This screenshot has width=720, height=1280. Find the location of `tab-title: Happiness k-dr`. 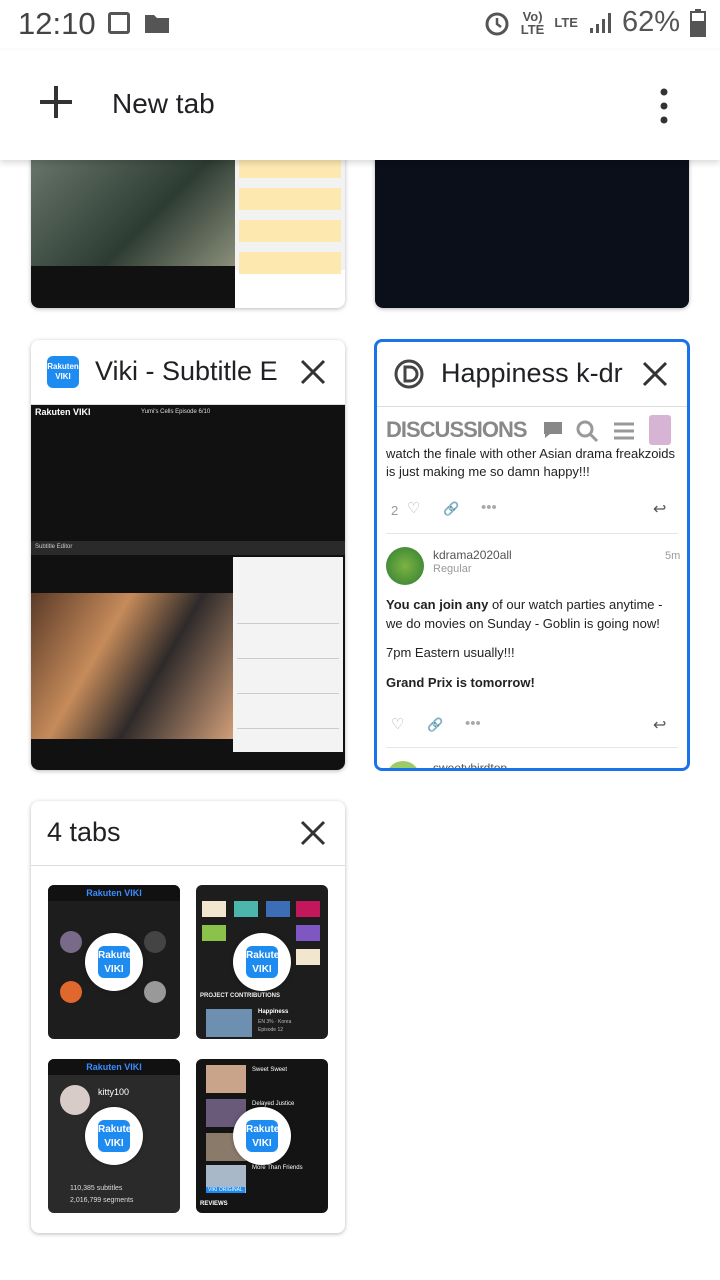

tab-title: Happiness k-dr is located at coordinates (532, 373).